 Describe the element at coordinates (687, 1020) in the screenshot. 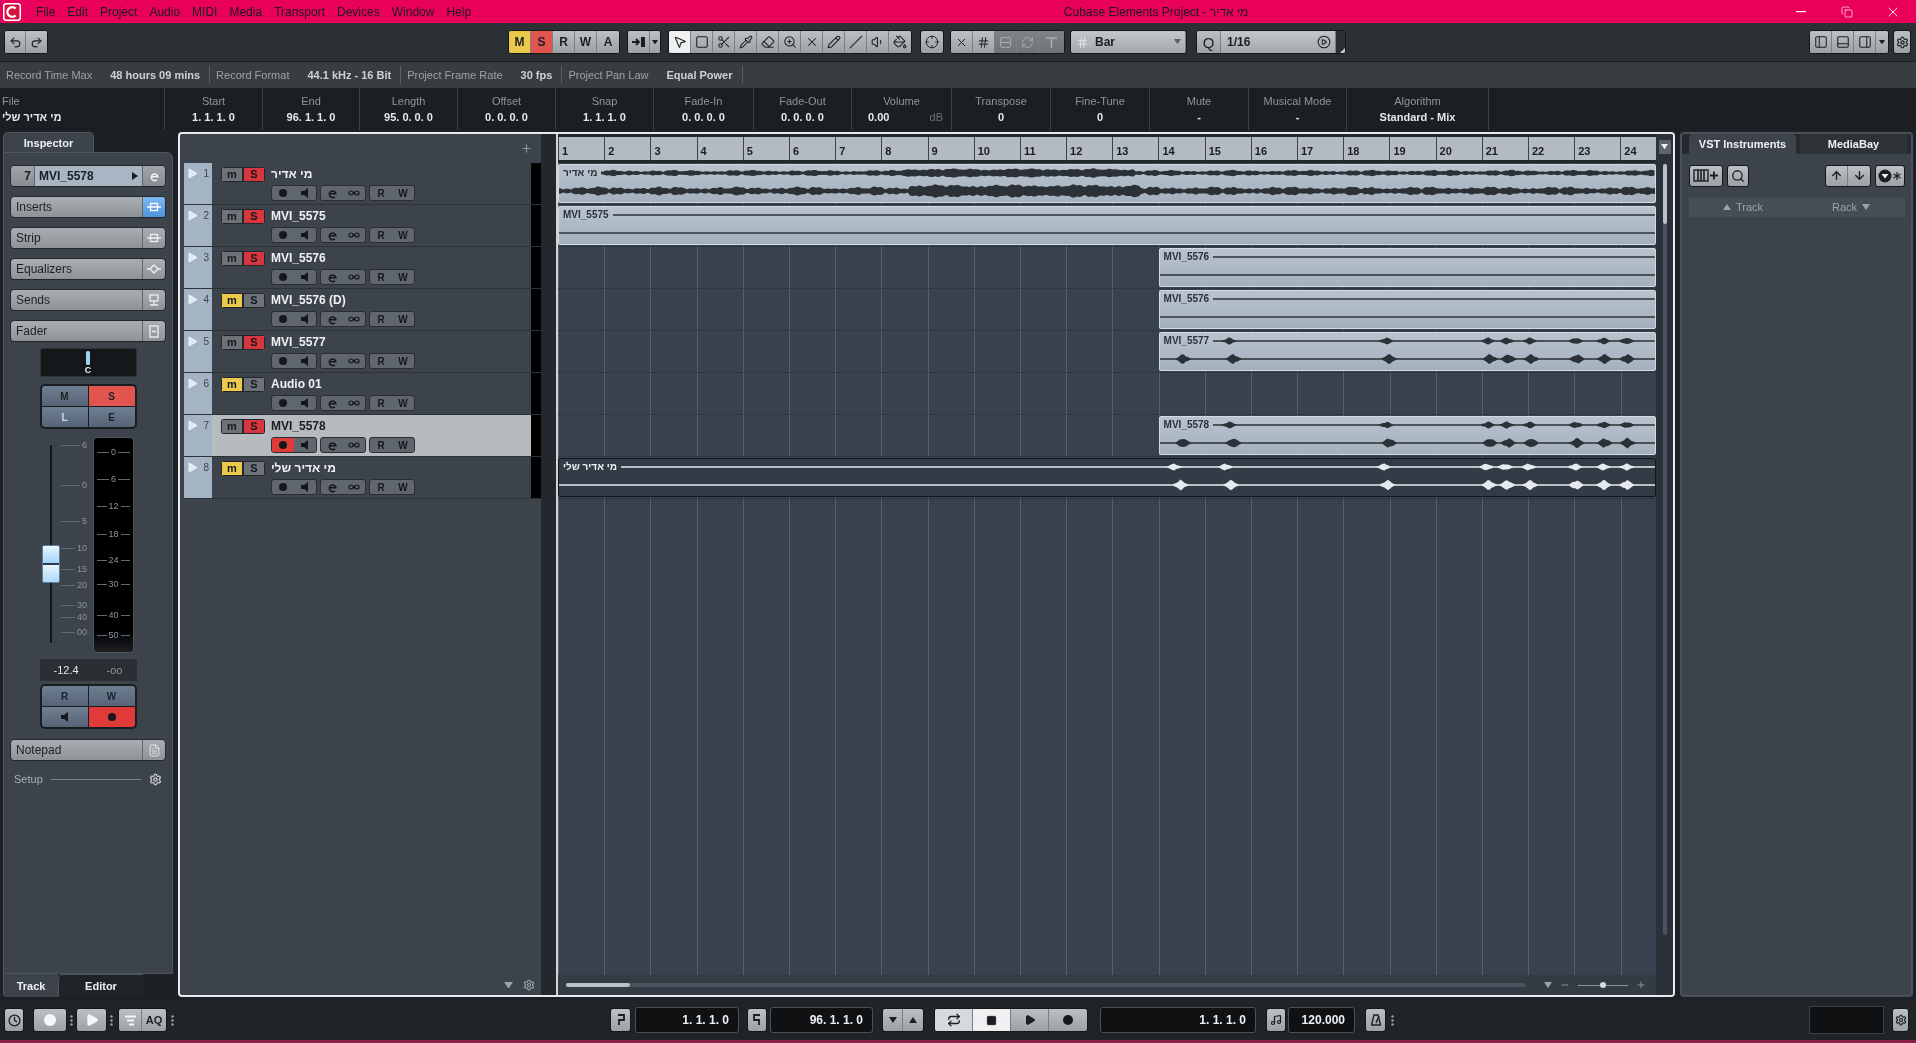

I see `left-locator-display: 1. 1. 1. 0` at that location.